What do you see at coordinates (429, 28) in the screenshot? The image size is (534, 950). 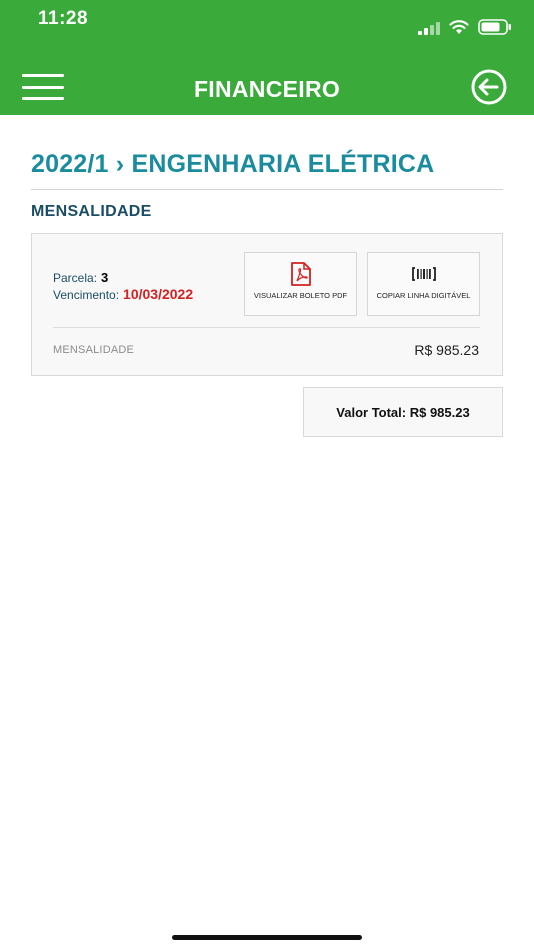 I see `signal-icon` at bounding box center [429, 28].